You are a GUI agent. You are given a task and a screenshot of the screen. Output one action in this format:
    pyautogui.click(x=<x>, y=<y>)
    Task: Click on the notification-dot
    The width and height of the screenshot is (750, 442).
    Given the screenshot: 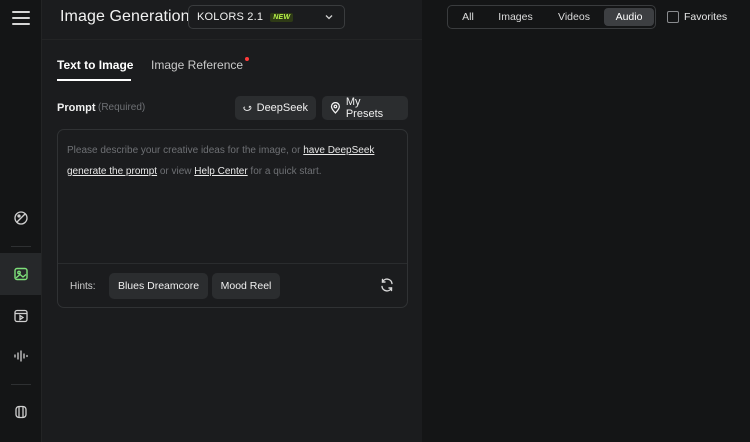 What is the action you would take?
    pyautogui.click(x=247, y=59)
    